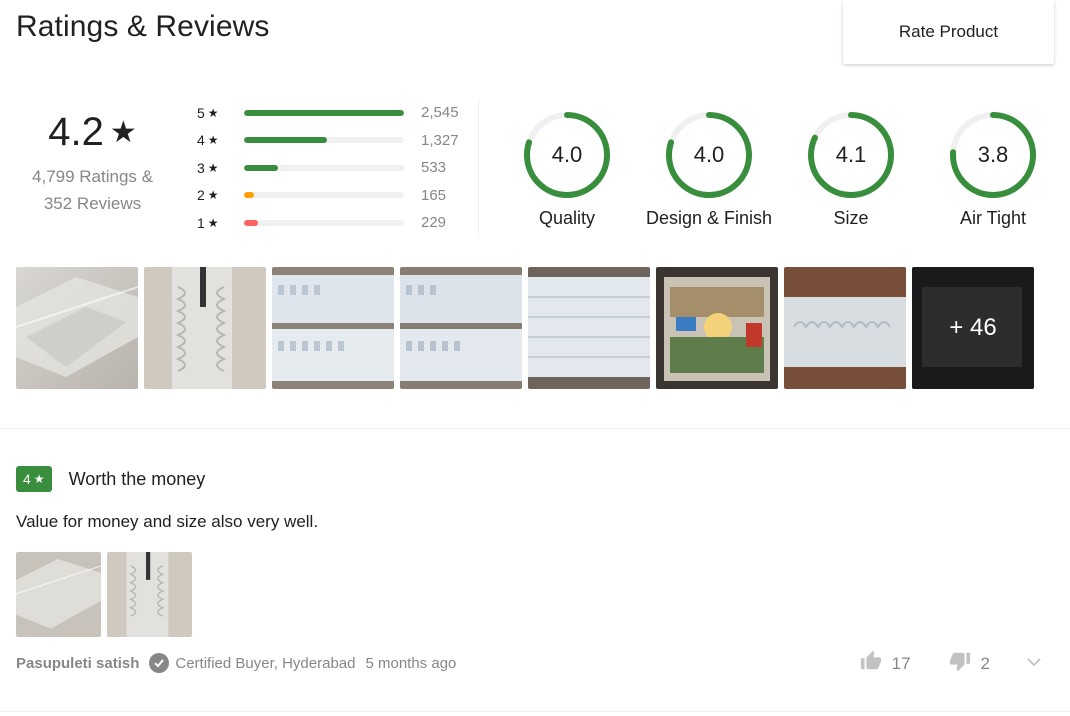 Image resolution: width=1070 pixels, height=716 pixels. What do you see at coordinates (948, 32) in the screenshot?
I see `rate-product-button: Rate Product` at bounding box center [948, 32].